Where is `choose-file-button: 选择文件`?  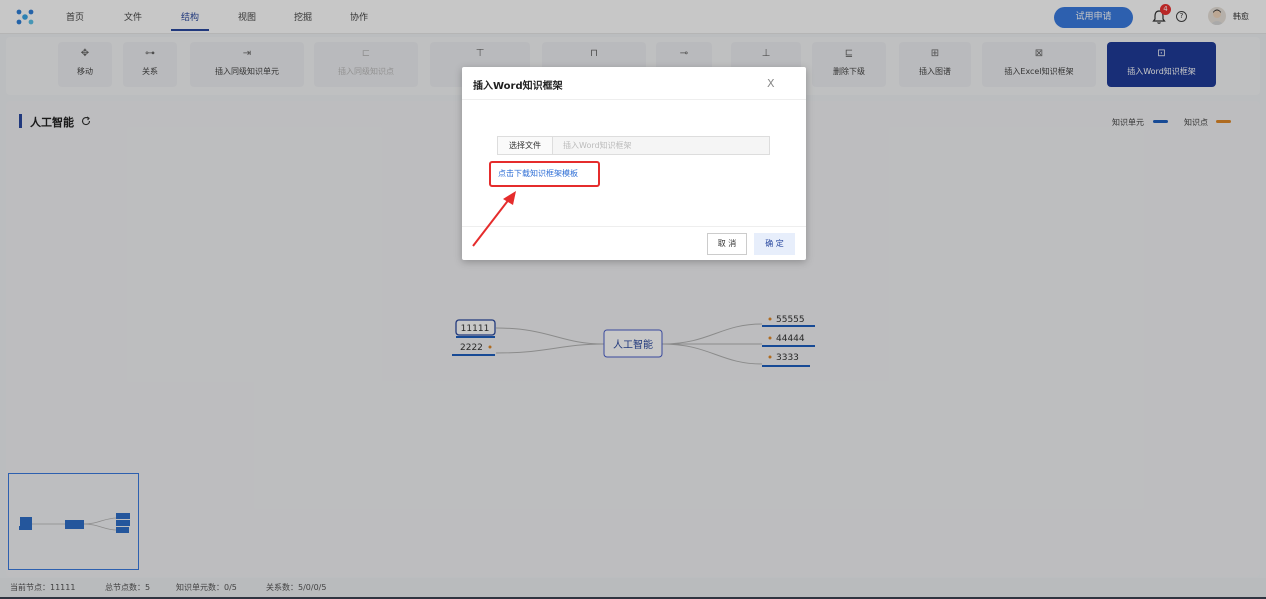
choose-file-button: 选择文件 is located at coordinates (525, 145).